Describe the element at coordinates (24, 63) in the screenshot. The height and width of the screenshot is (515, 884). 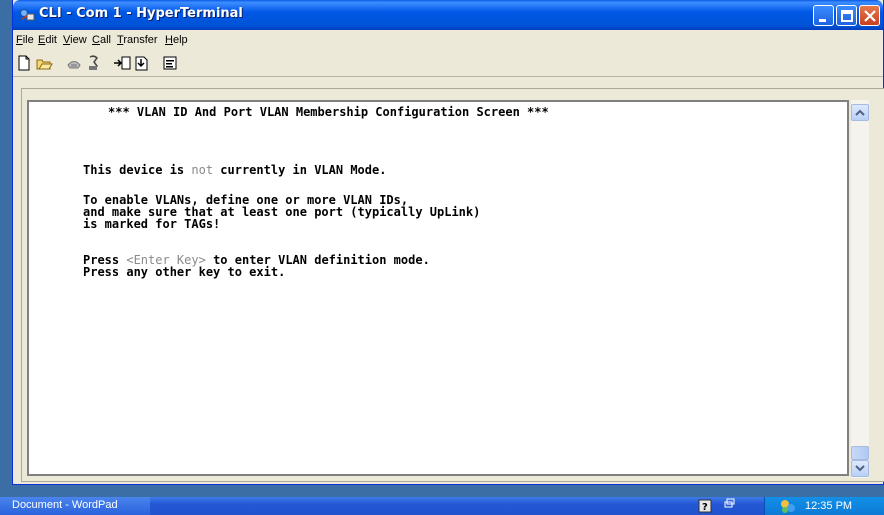
I see `new-icon` at that location.